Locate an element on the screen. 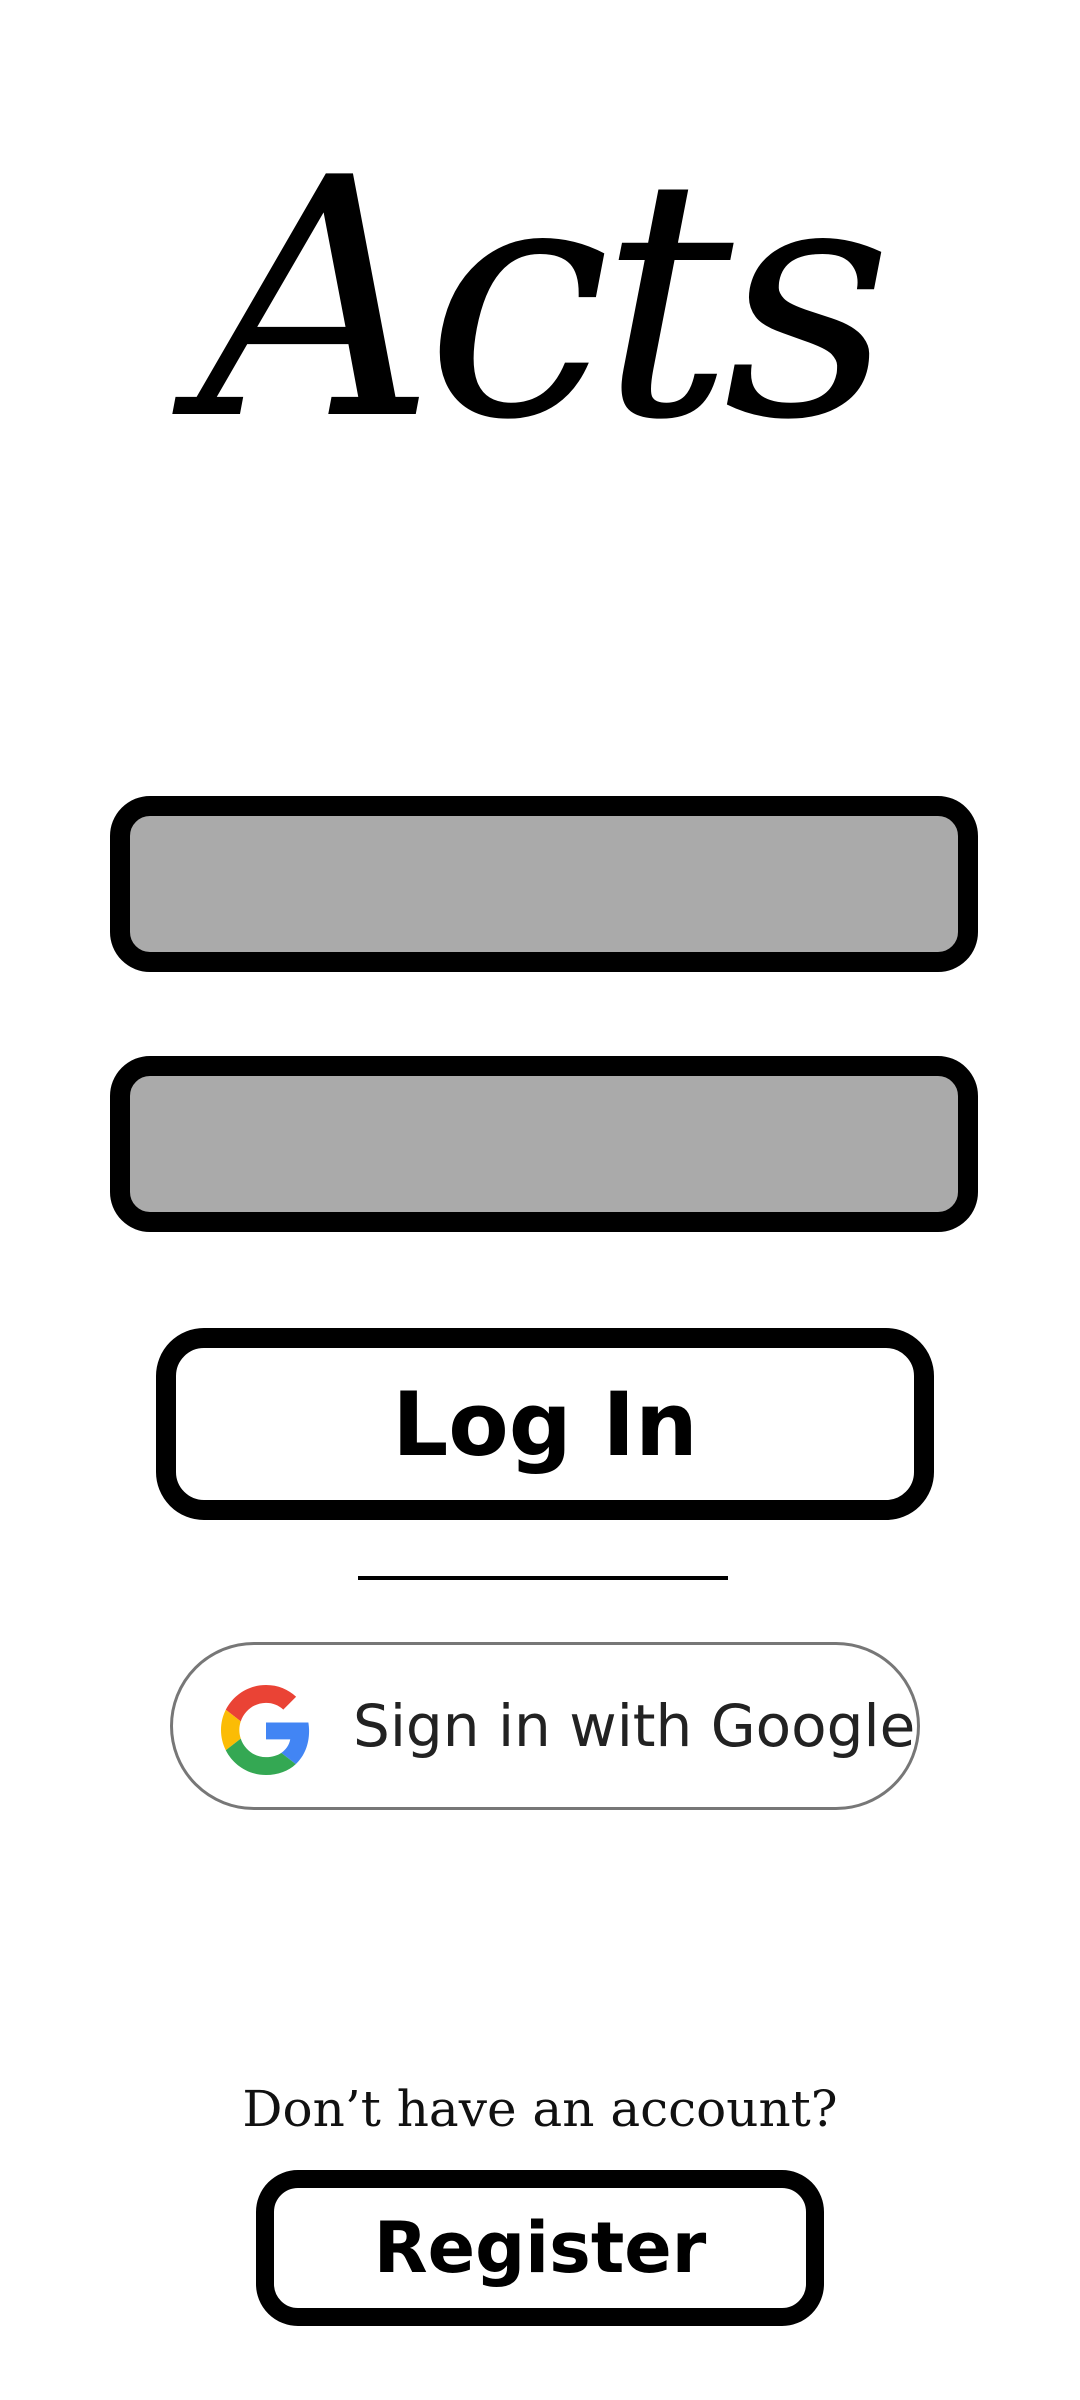  divider is located at coordinates (543, 1578).